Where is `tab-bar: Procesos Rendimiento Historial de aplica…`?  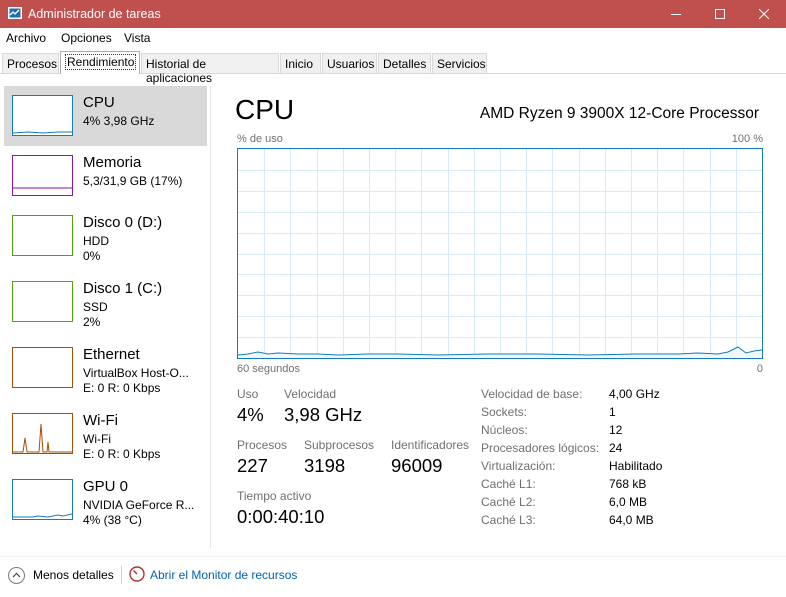
tab-bar: Procesos Rendimiento Historial de aplica… is located at coordinates (393, 67).